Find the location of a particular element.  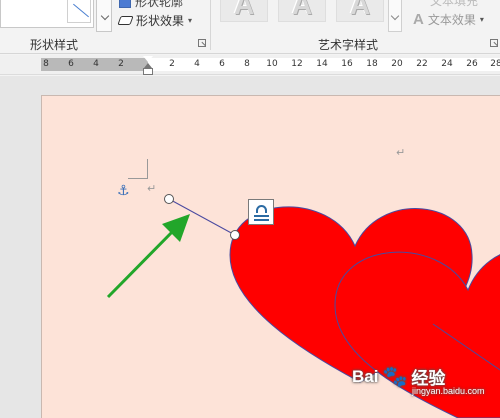

line-start-handle is located at coordinates (169, 199).